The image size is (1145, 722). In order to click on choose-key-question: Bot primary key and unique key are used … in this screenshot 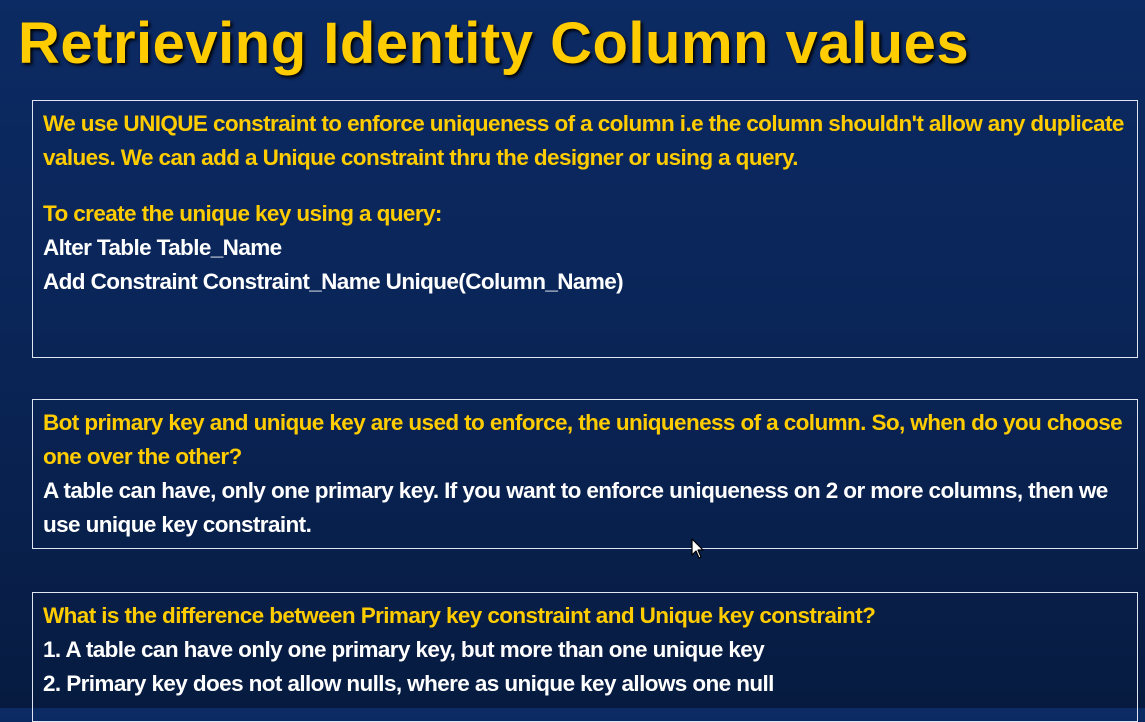, I will do `click(583, 439)`.